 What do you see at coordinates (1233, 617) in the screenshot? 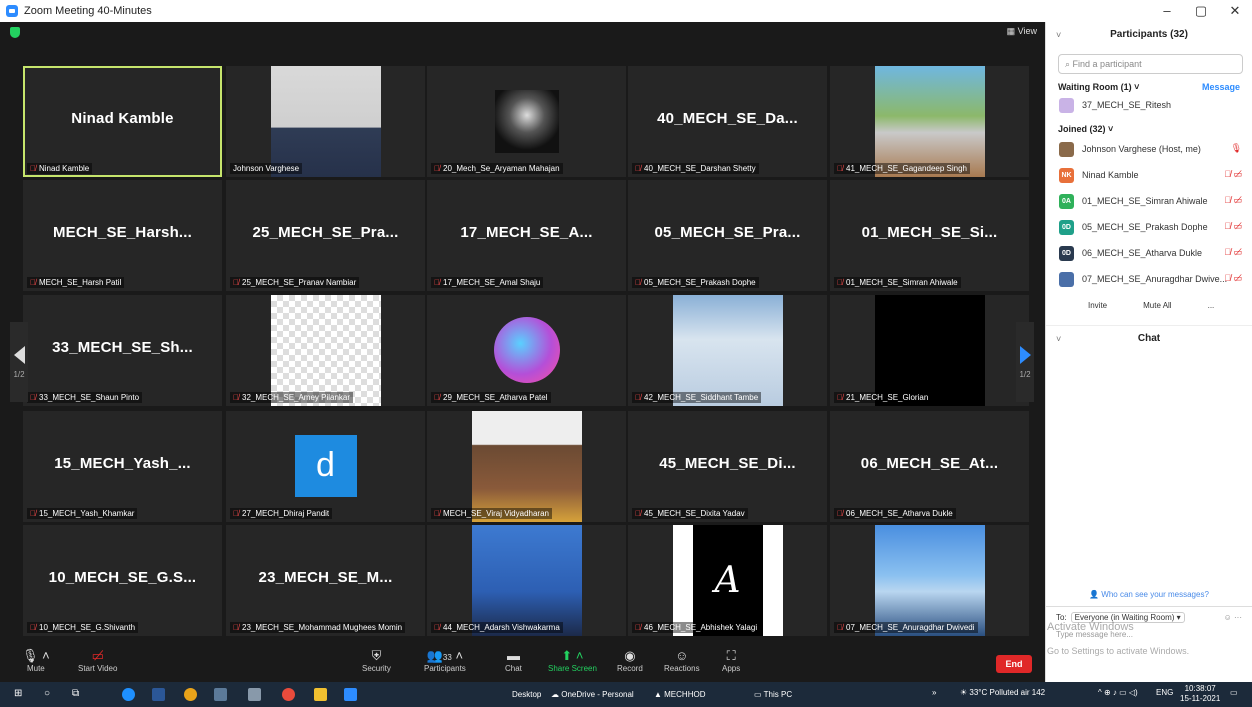
I see `emoji-icon: ☺ ···` at bounding box center [1233, 617].